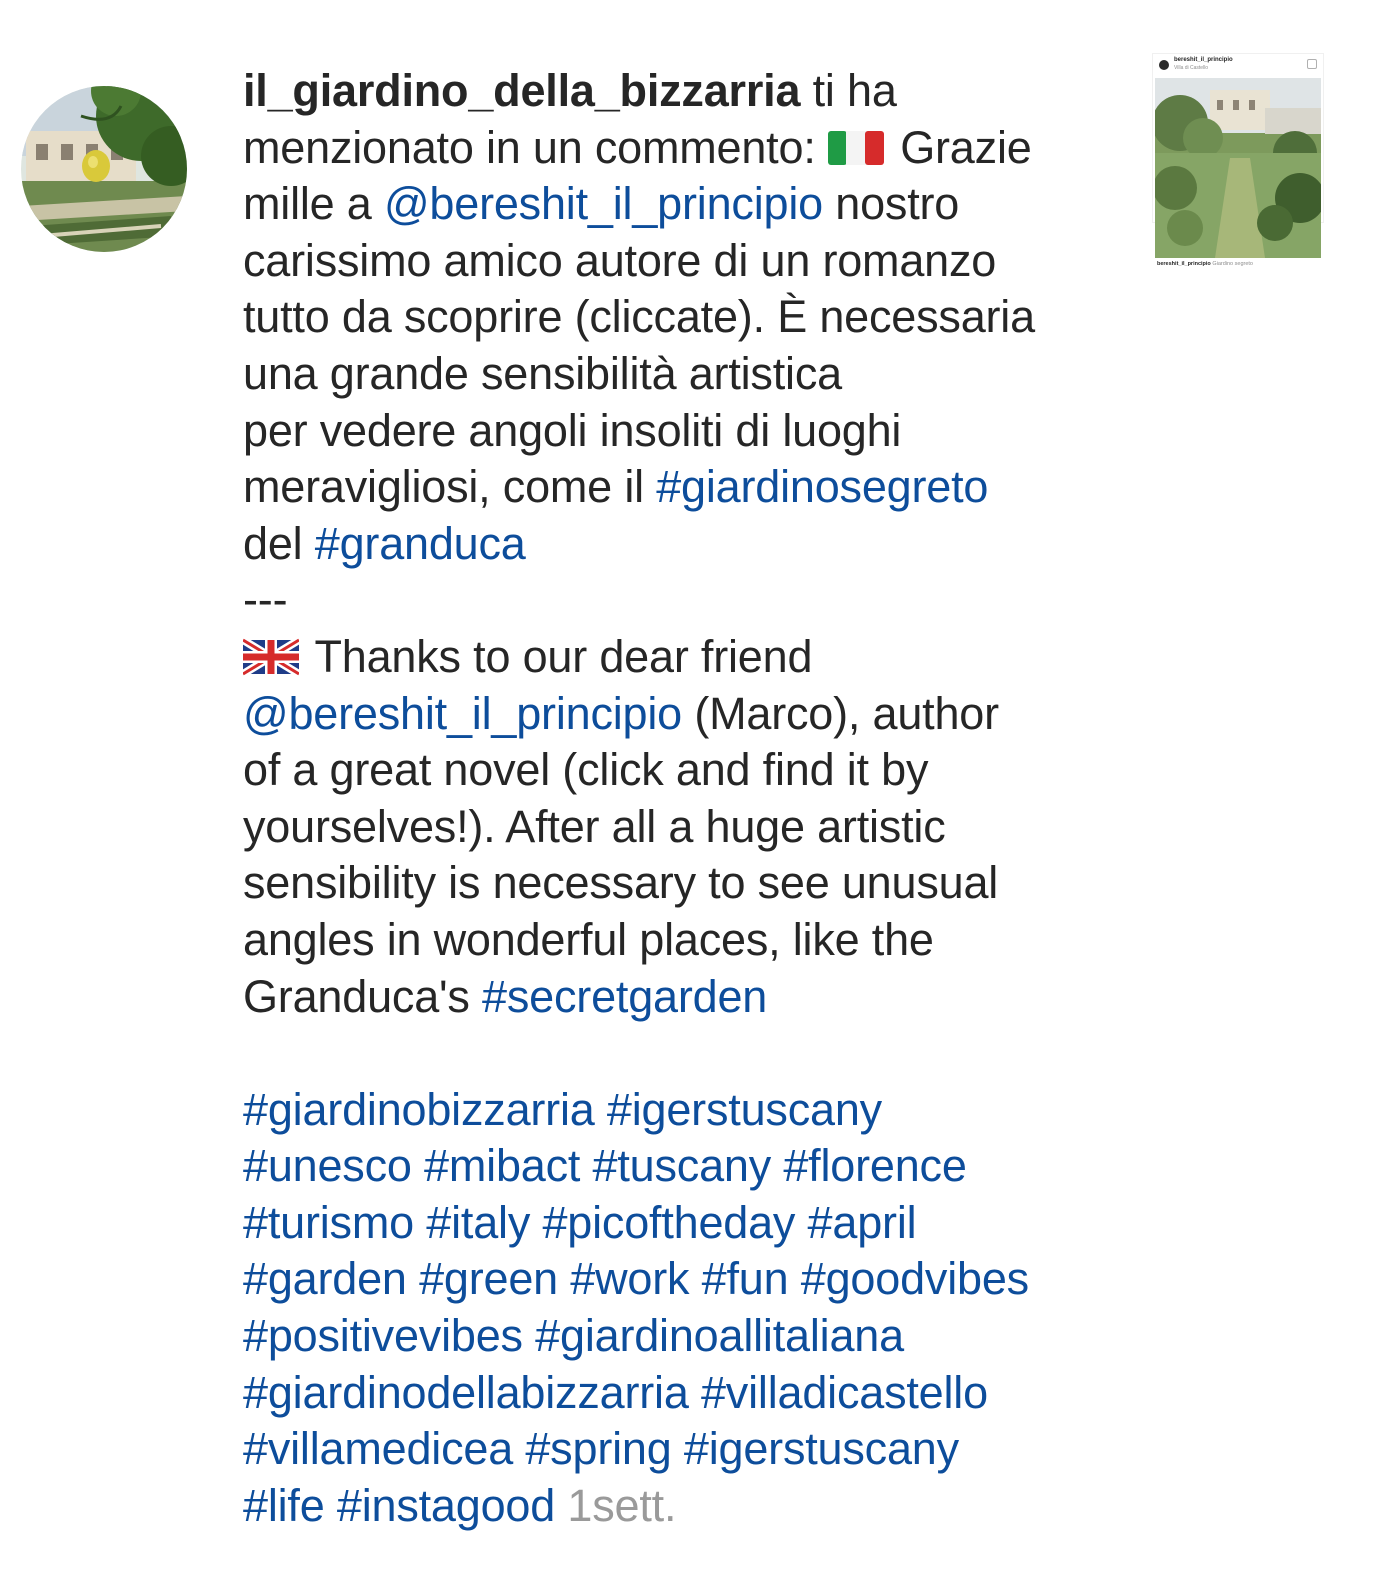 This screenshot has height=1586, width=1381. What do you see at coordinates (1238, 168) in the screenshot?
I see `post-thumbnail-photo` at bounding box center [1238, 168].